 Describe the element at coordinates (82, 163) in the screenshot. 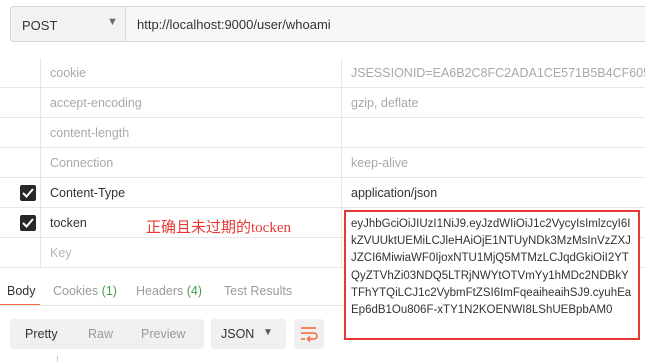

I see `header-key: Connection` at that location.